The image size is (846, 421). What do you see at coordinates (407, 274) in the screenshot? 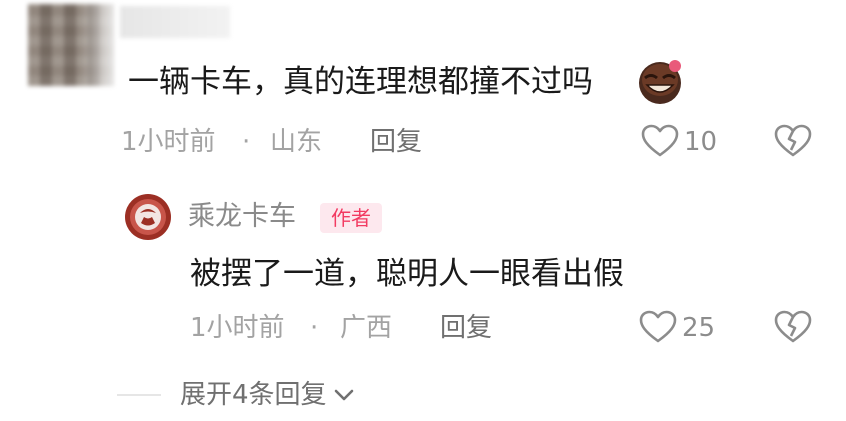
I see `reply-text: 被摆了一道，聪明人一眼看出假` at bounding box center [407, 274].